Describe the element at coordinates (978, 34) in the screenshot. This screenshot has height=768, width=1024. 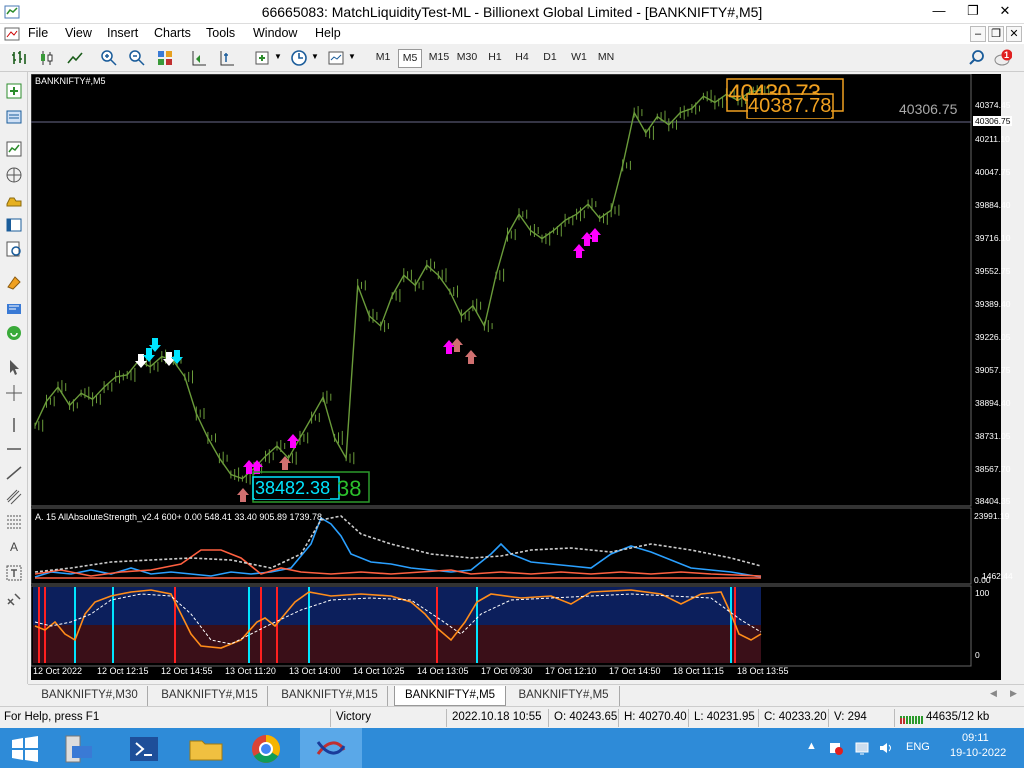
I see `mdi-minimize-button: –` at that location.